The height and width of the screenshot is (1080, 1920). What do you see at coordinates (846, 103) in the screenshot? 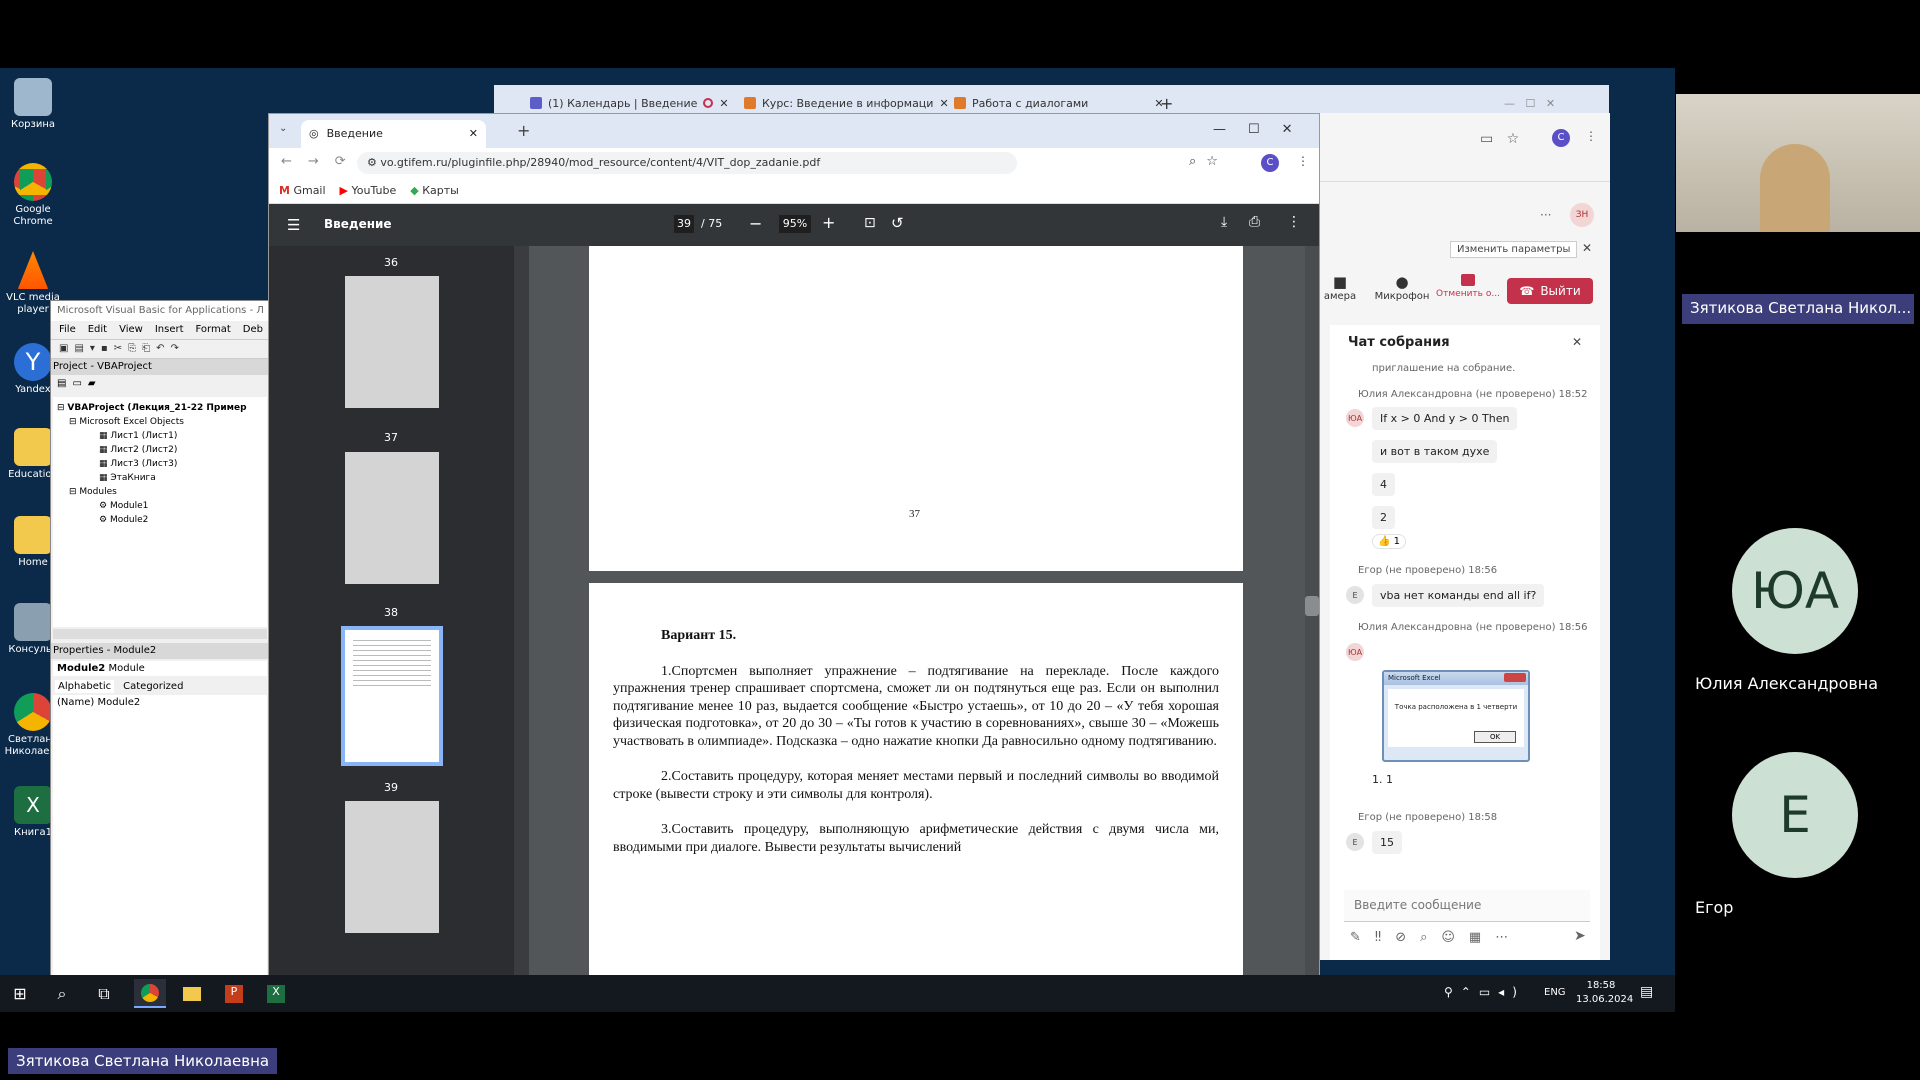
I see `tab-course: Курс: Введение в информаци ✕` at bounding box center [846, 103].